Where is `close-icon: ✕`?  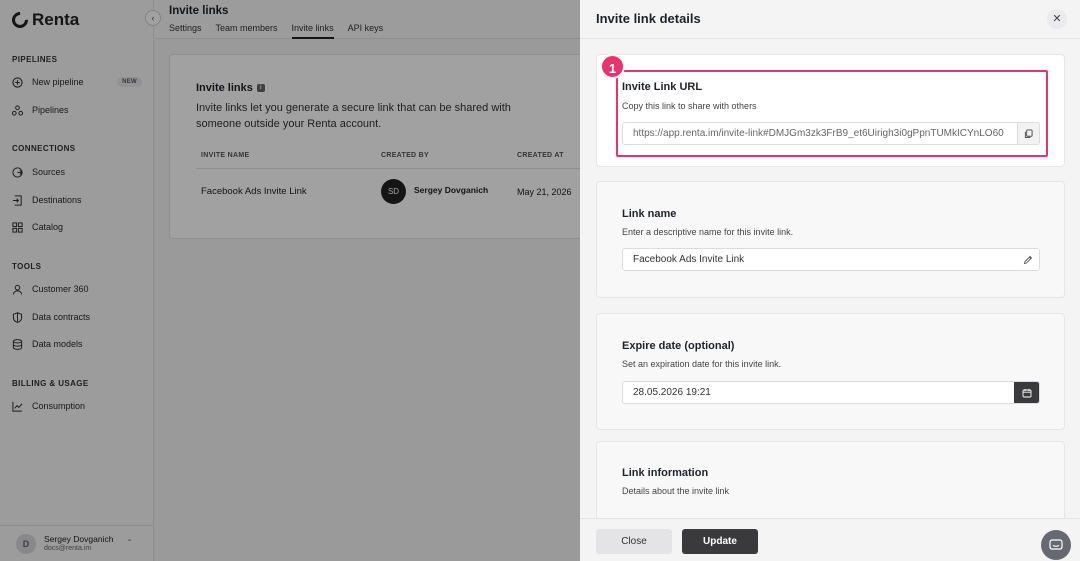 close-icon: ✕ is located at coordinates (1057, 19).